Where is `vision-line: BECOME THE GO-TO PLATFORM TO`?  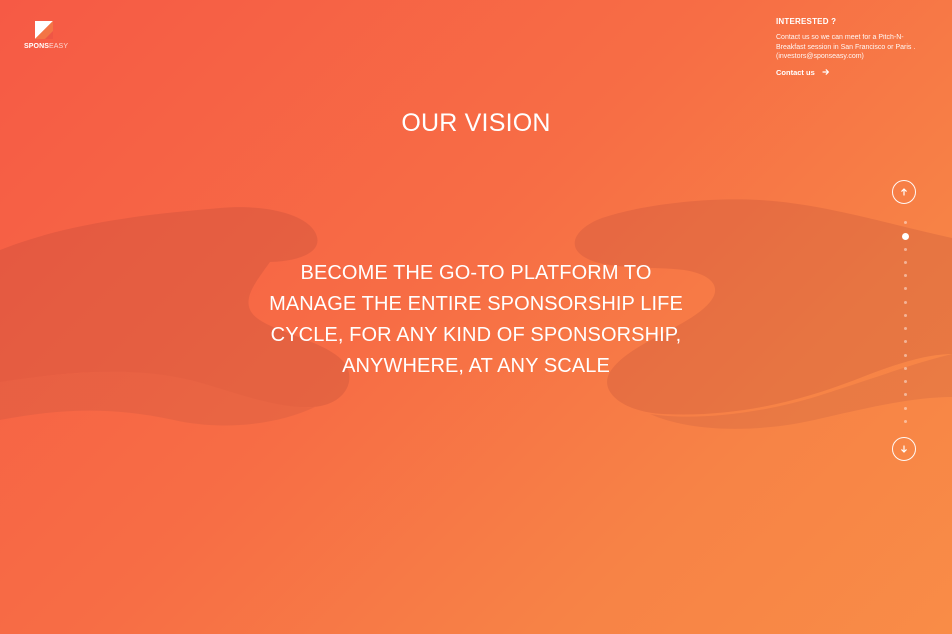
vision-line: BECOME THE GO-TO PLATFORM TO is located at coordinates (476, 273).